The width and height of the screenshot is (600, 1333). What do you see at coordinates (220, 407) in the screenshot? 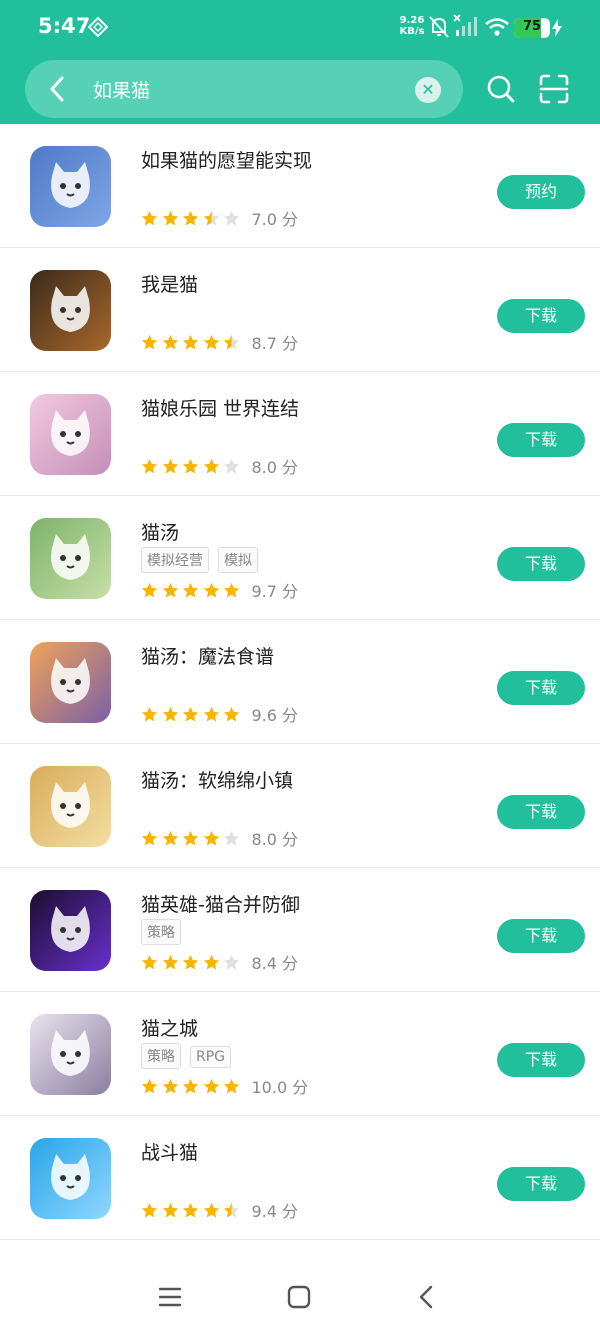
I see `app-title: 猫娘乐园 世界连结` at bounding box center [220, 407].